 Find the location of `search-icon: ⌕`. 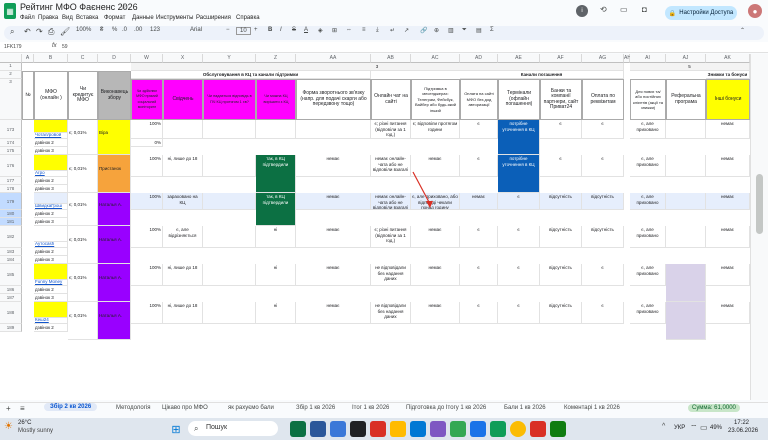

search-icon: ⌕ is located at coordinates (196, 428).